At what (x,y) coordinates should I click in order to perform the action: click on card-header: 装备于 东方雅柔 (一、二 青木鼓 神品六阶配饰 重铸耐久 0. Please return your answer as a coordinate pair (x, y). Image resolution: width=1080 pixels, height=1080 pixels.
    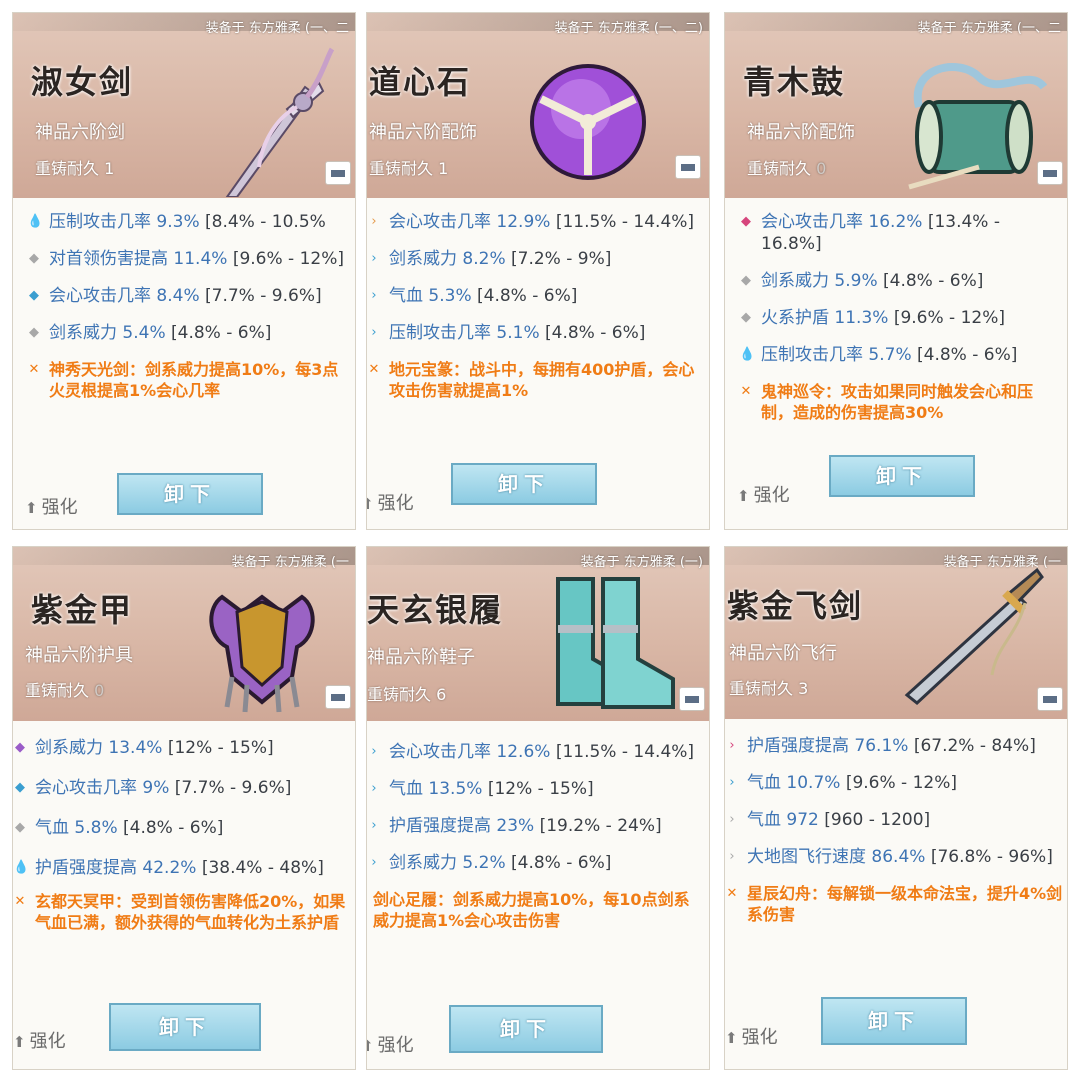
    Looking at the image, I should click on (896, 105).